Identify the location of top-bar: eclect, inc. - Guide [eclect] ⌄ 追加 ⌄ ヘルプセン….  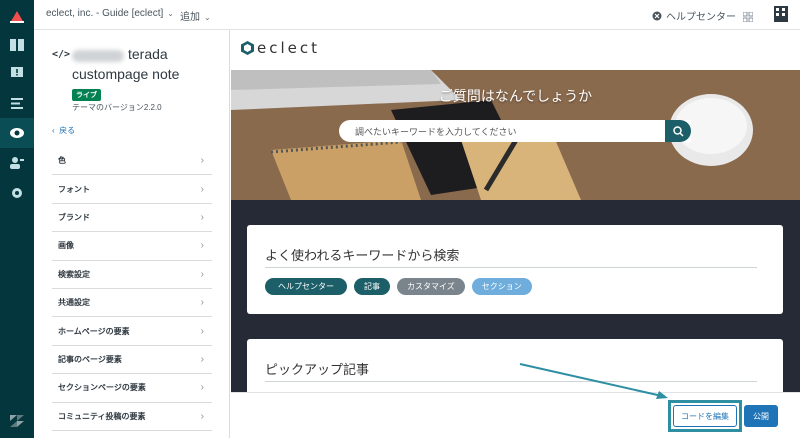
(417, 15).